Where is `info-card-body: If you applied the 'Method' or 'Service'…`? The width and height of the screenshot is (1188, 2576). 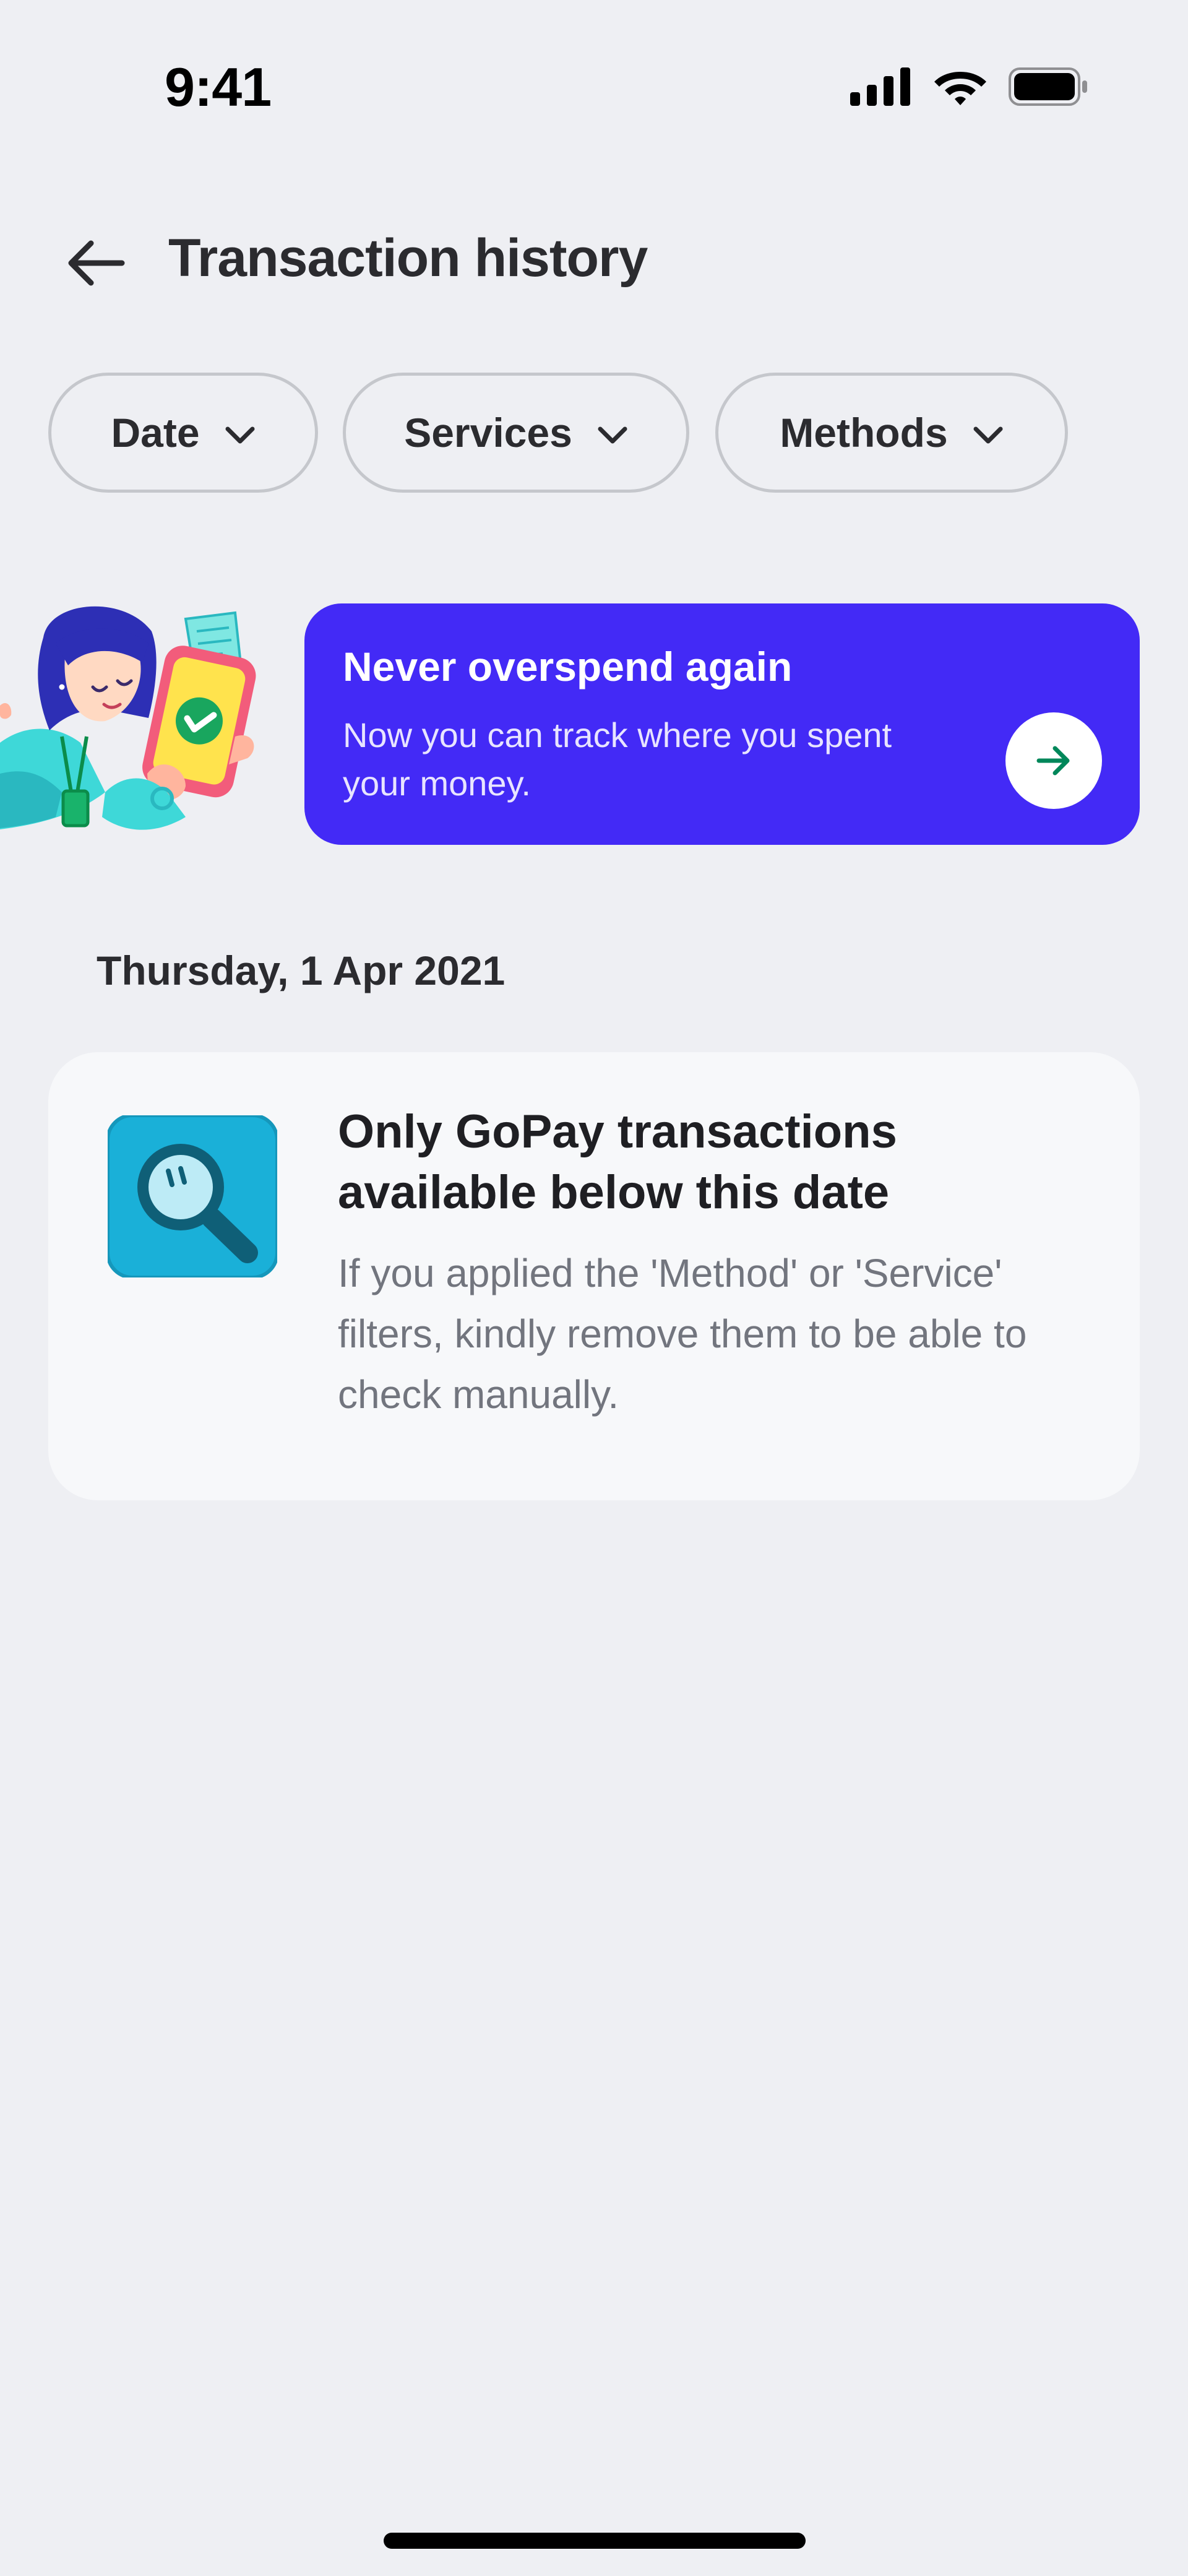 info-card-body: If you applied the 'Method' or 'Service'… is located at coordinates (682, 1334).